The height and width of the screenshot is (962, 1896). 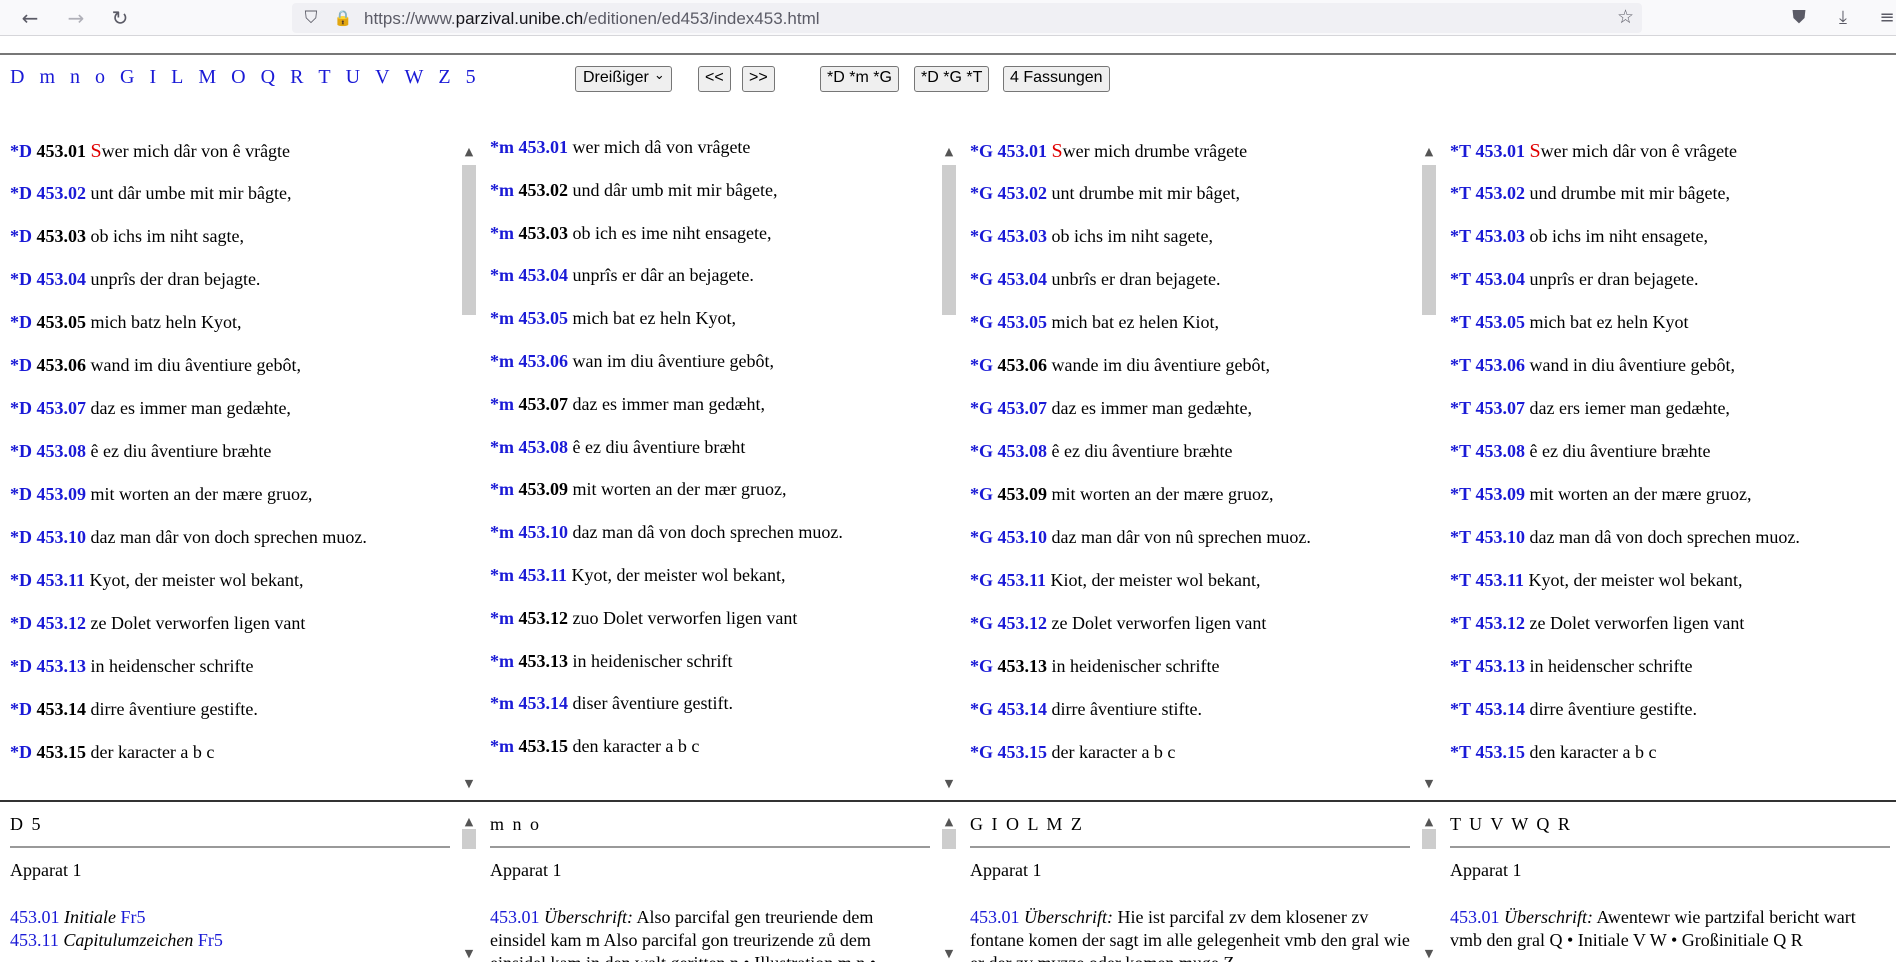 I want to click on forward-arrow-icon: →, so click(x=76, y=18).